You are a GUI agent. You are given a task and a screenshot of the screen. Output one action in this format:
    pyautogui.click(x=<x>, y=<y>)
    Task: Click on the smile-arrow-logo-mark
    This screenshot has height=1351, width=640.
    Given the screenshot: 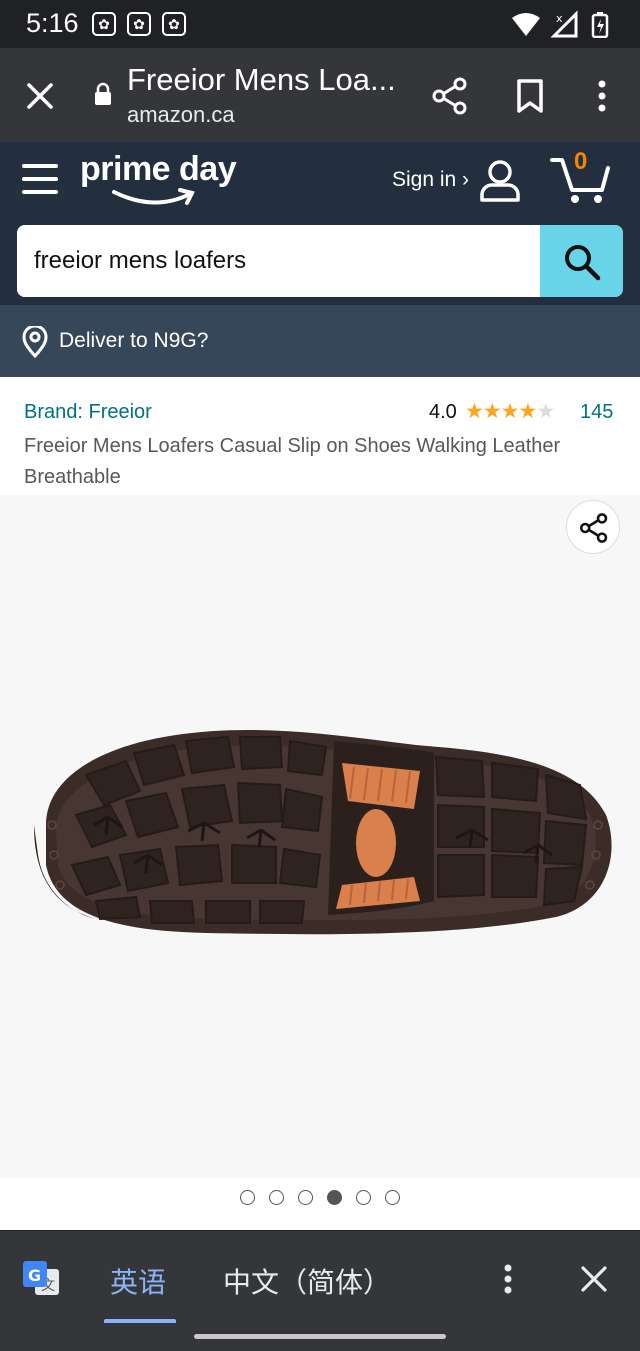 What is the action you would take?
    pyautogui.click(x=153, y=196)
    